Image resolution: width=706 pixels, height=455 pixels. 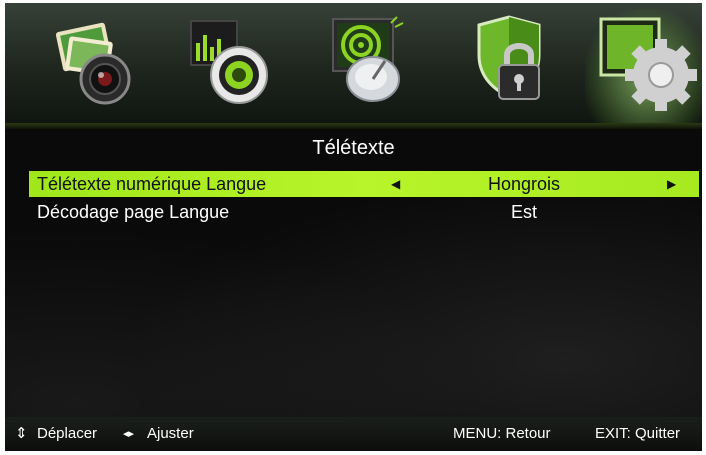 What do you see at coordinates (67, 433) in the screenshot?
I see `move-hint: Déplacer` at bounding box center [67, 433].